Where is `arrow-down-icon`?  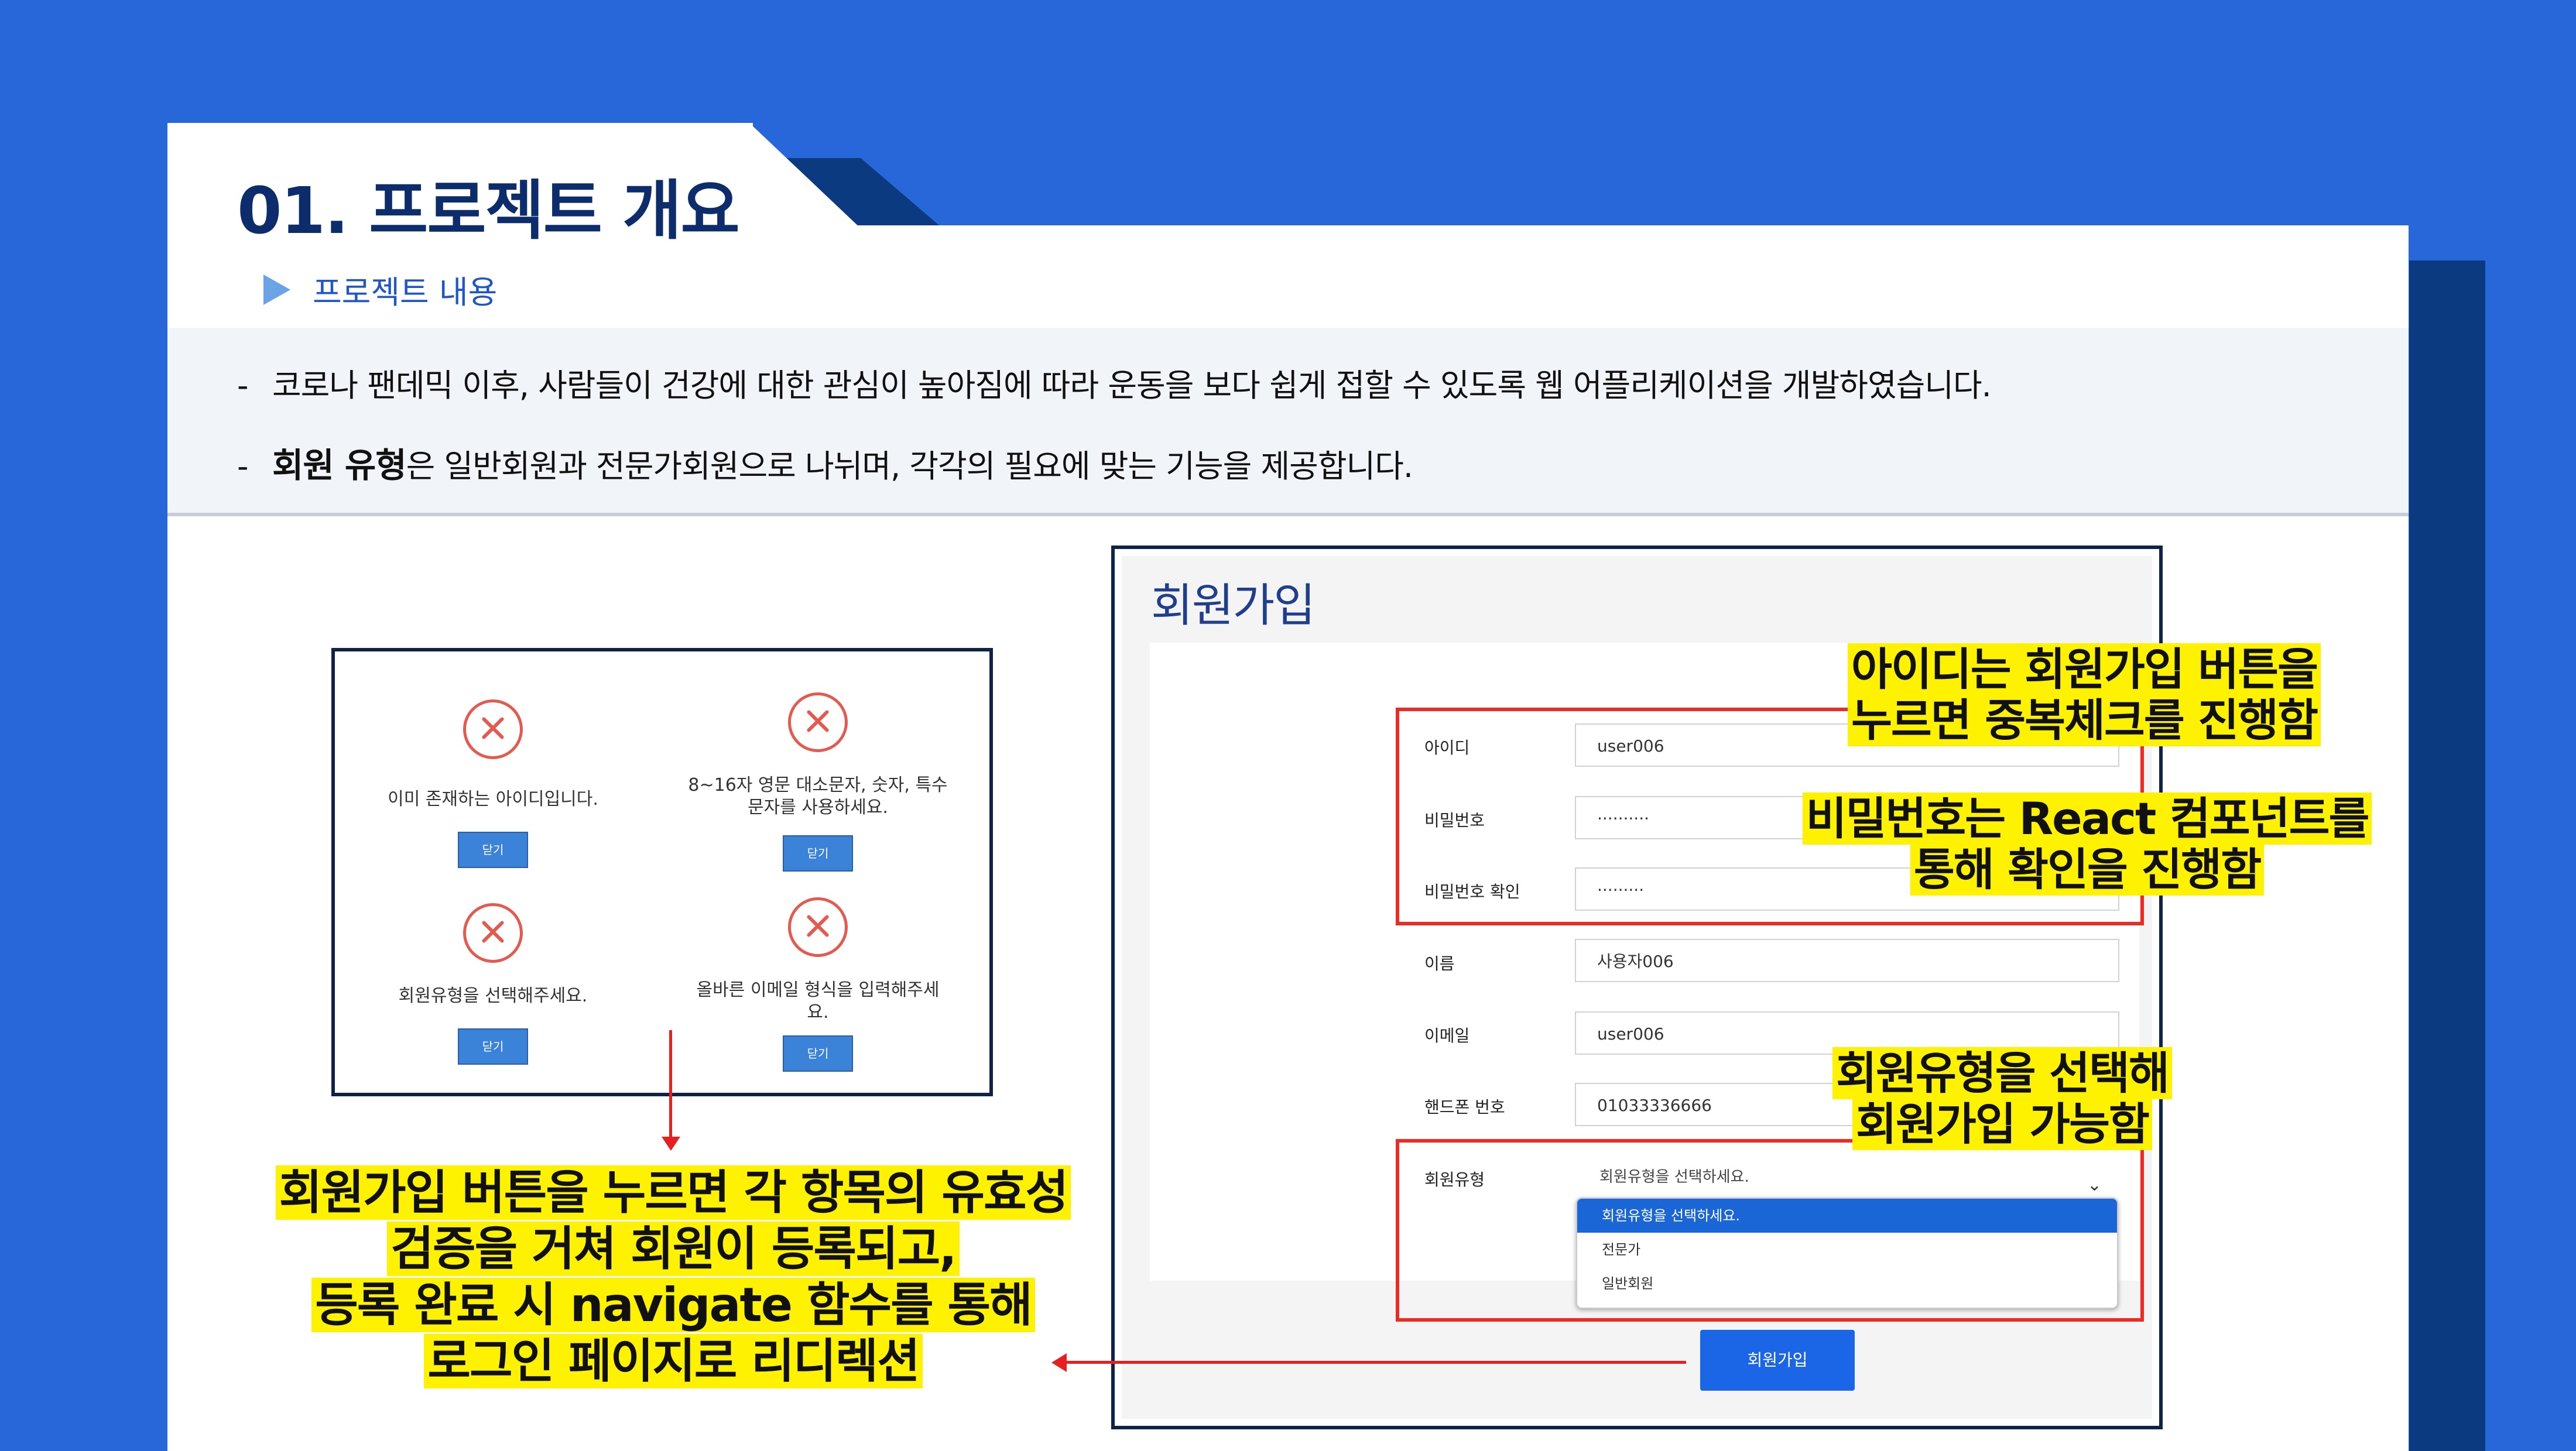
arrow-down-icon is located at coordinates (671, 1144).